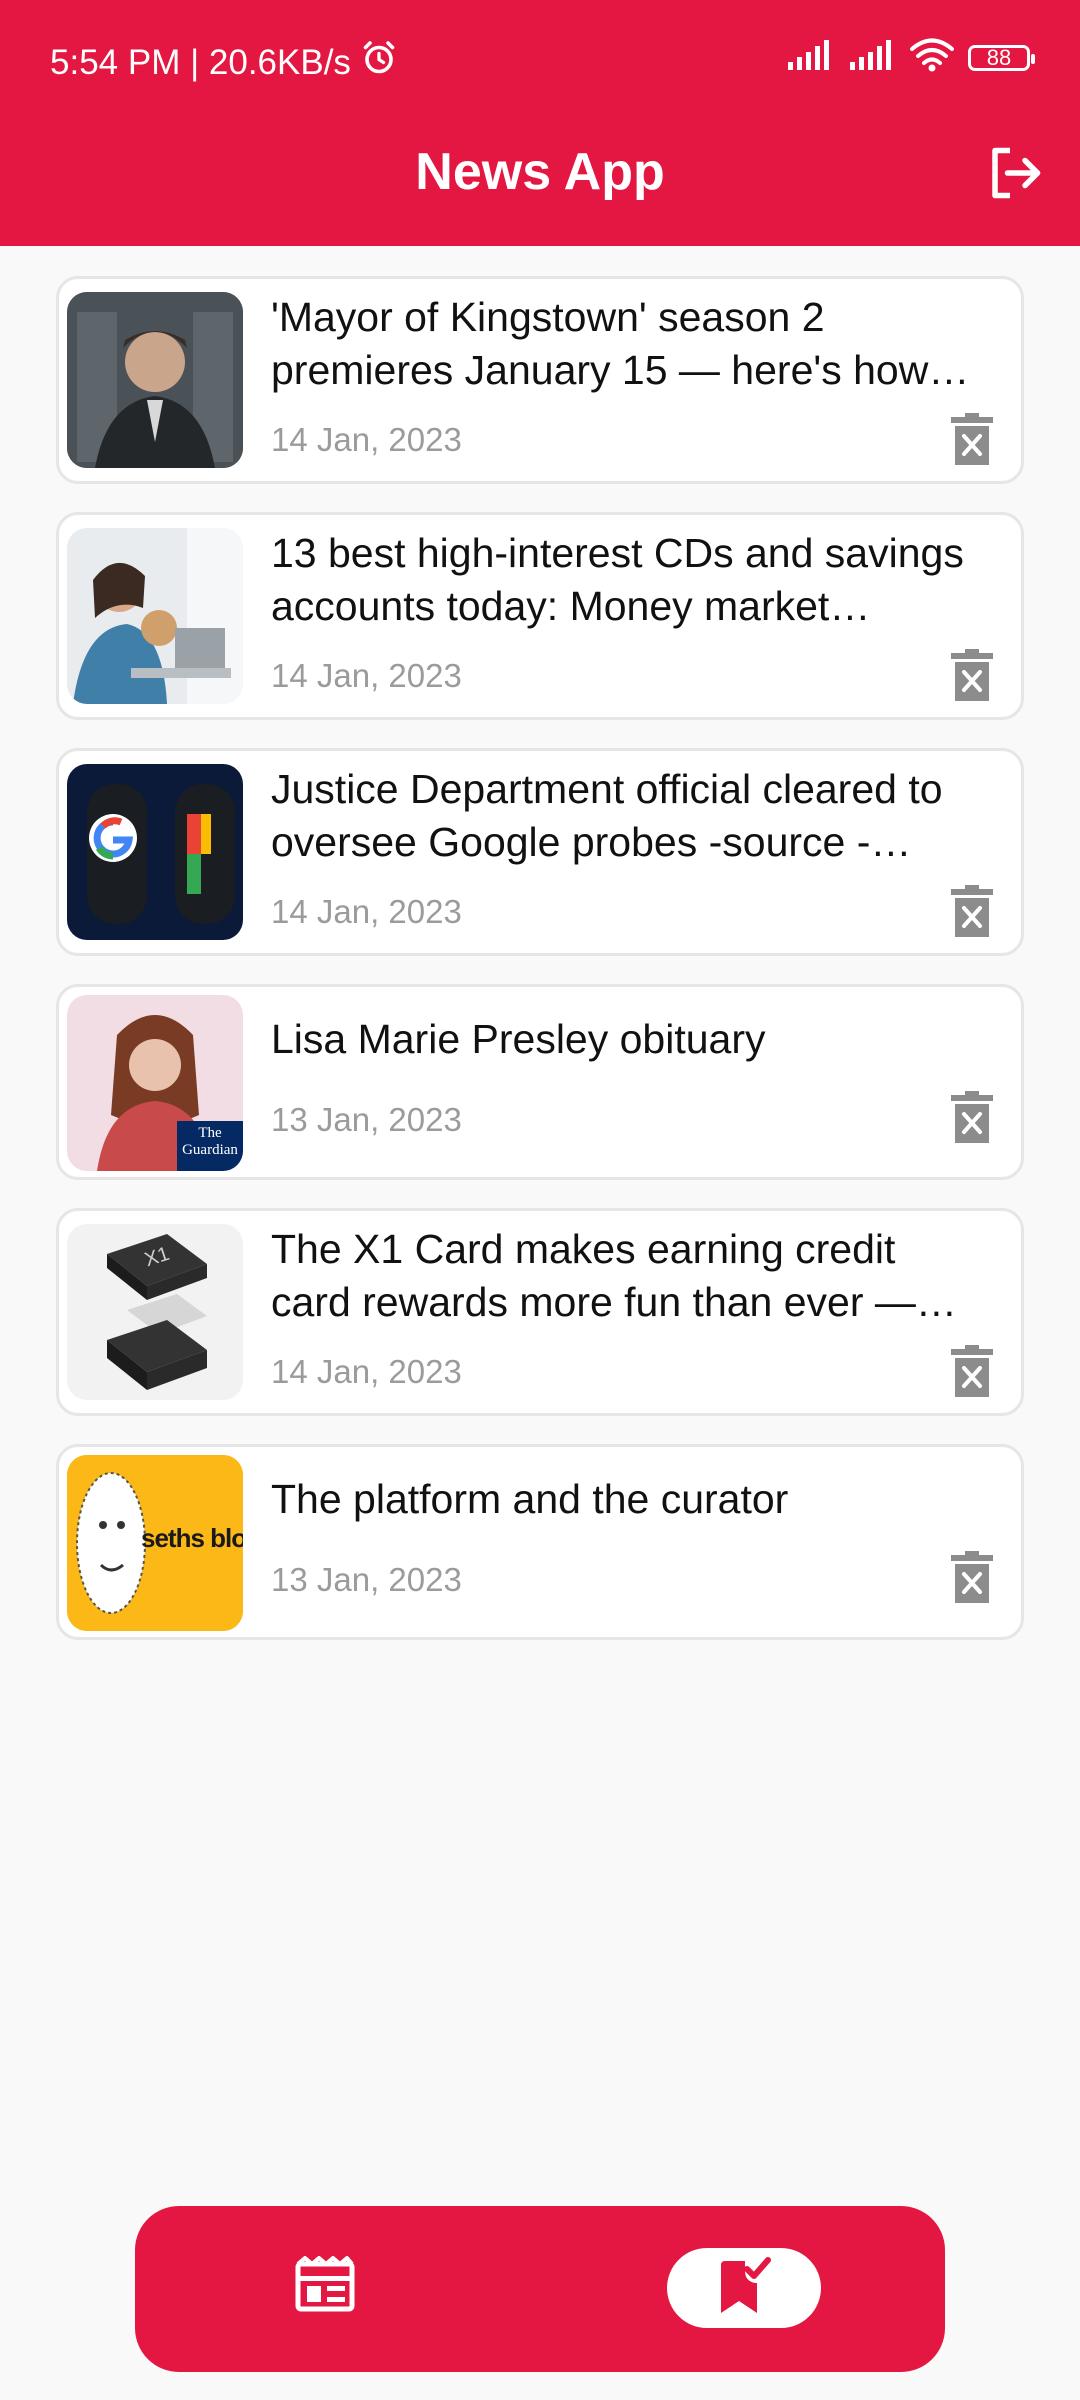 The image size is (1080, 2400). Describe the element at coordinates (530, 1499) in the screenshot. I see `article-title: The platform and the curator` at that location.